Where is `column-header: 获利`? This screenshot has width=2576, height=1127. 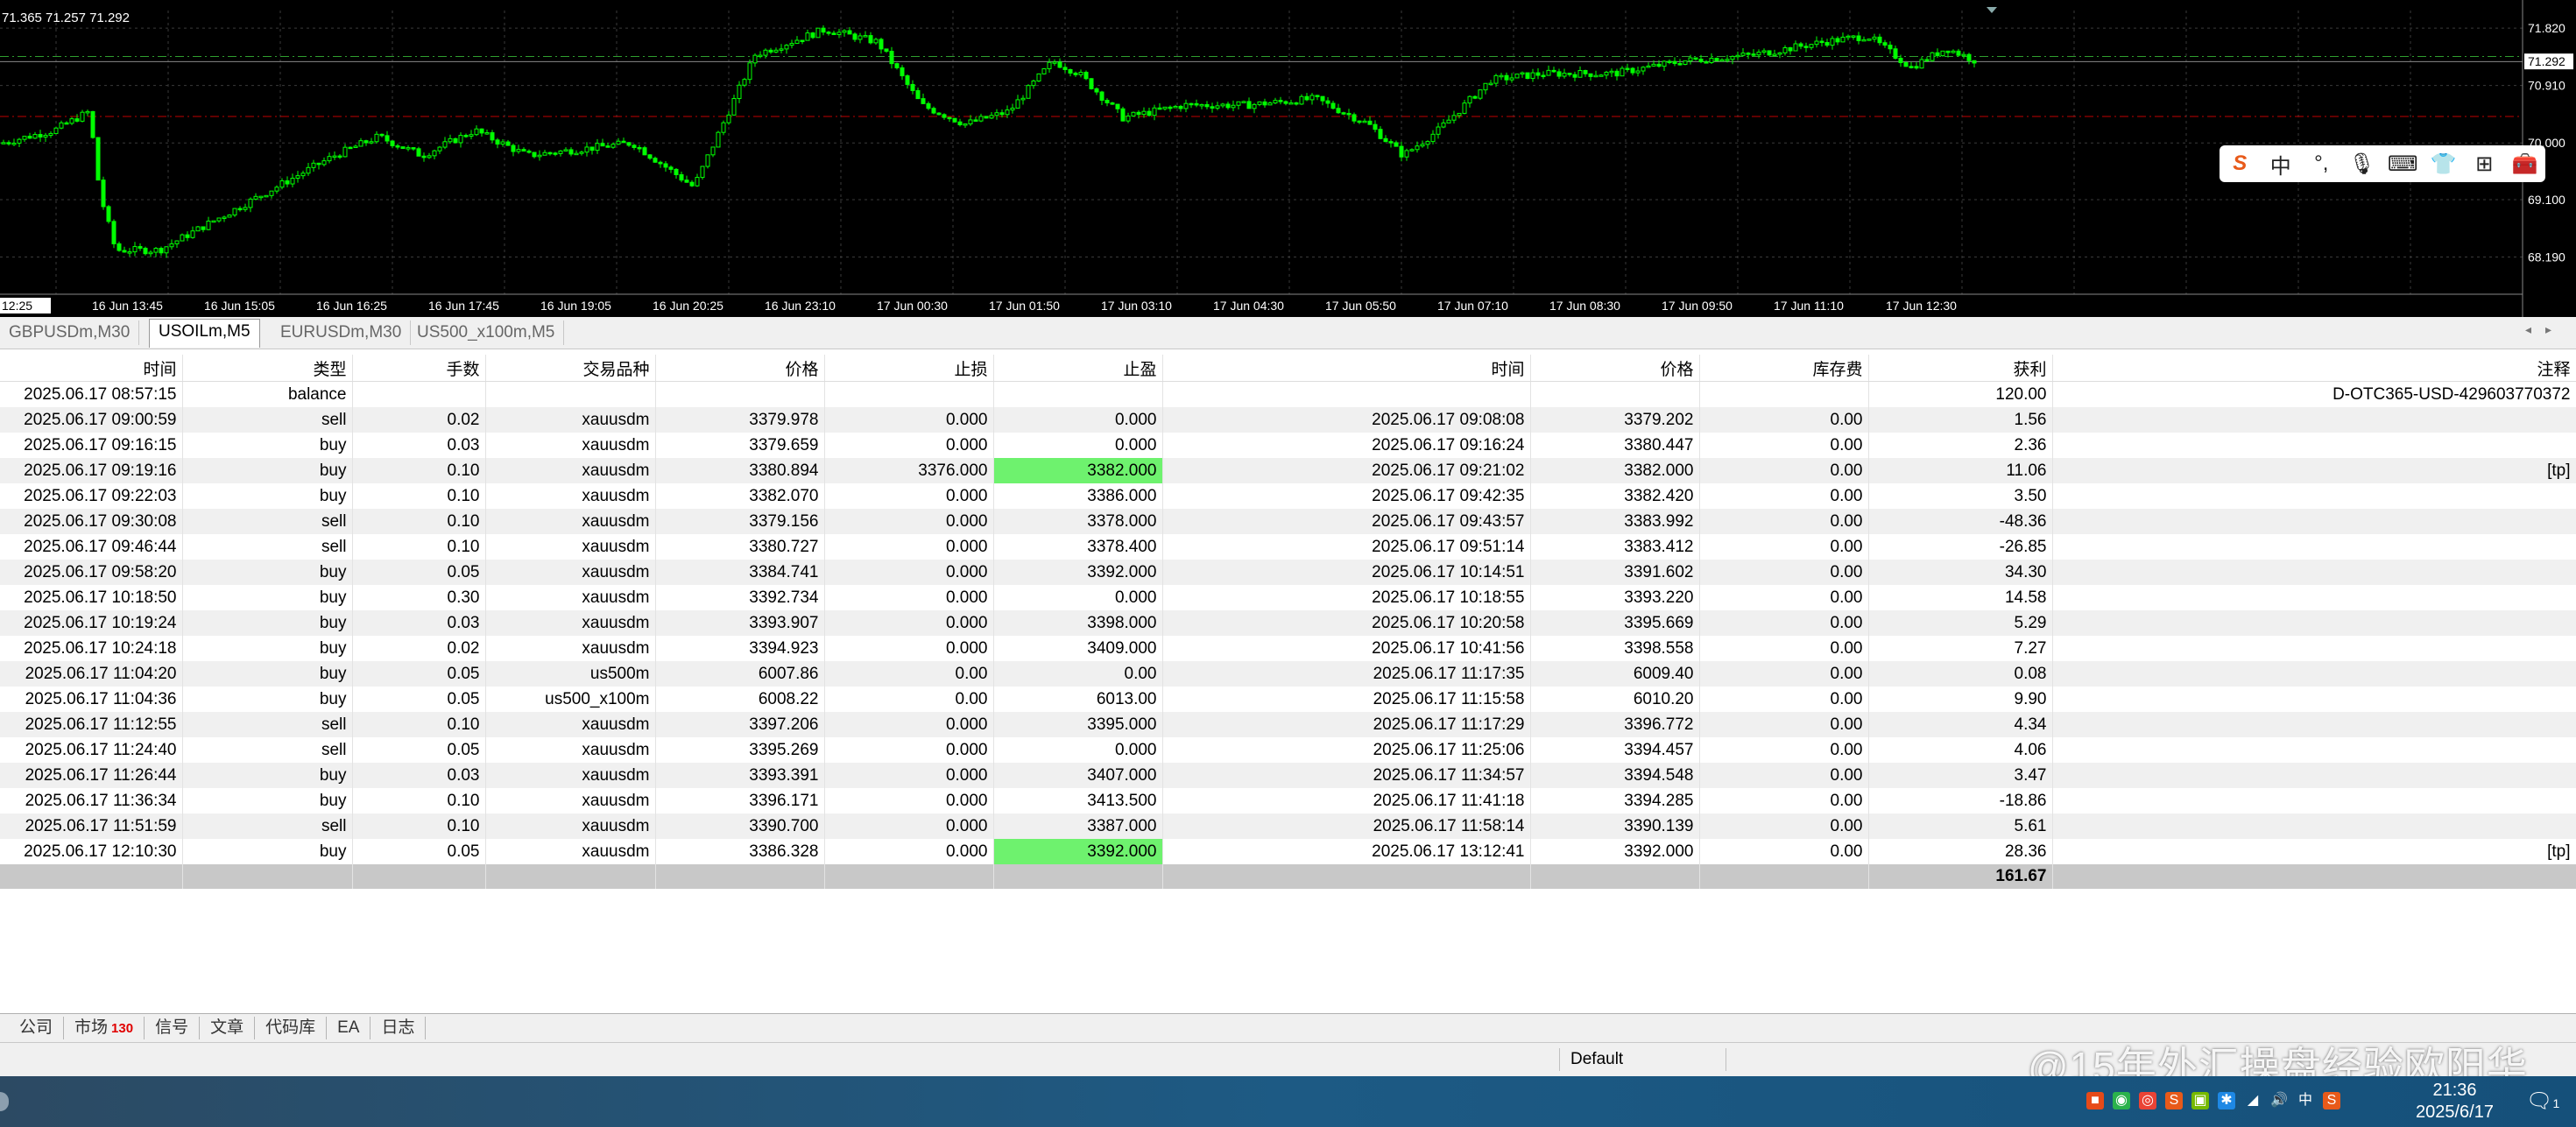 column-header: 获利 is located at coordinates (1960, 368).